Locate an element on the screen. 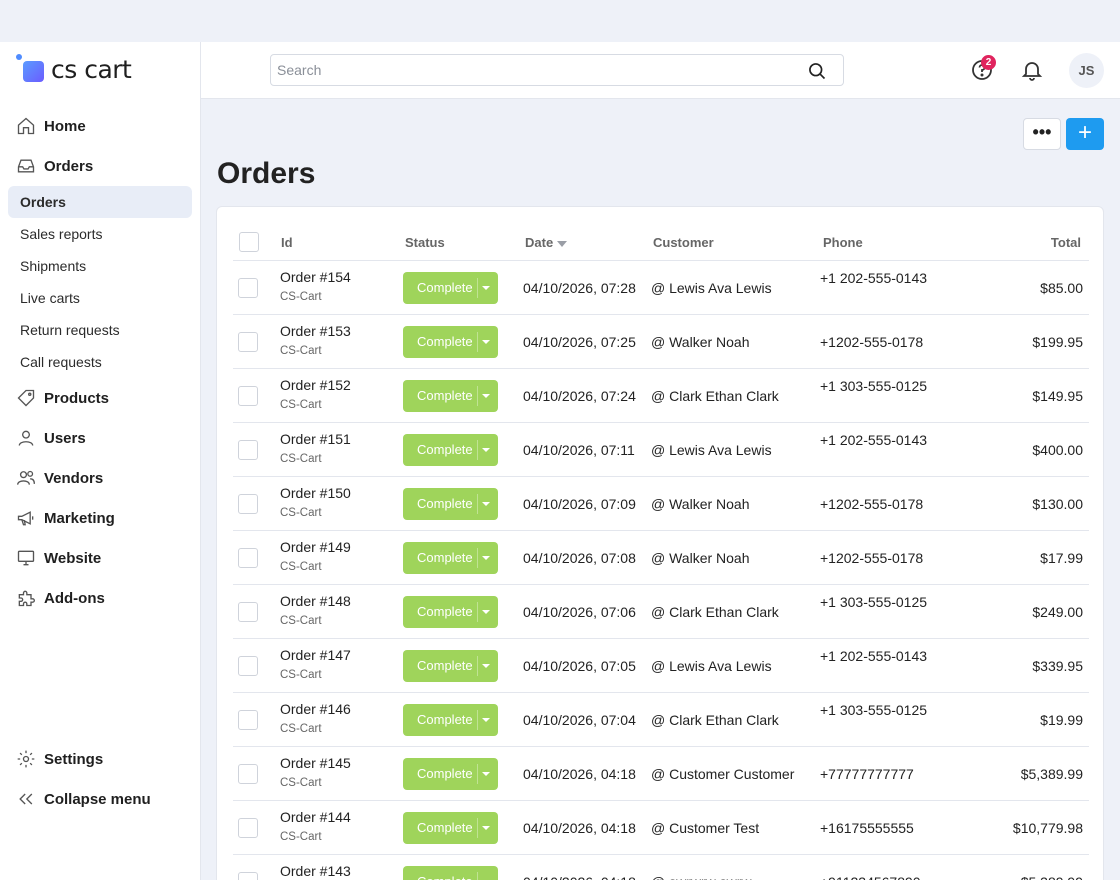 The height and width of the screenshot is (880, 1120). sidebar-subitem-shipments: Shipments is located at coordinates (100, 266).